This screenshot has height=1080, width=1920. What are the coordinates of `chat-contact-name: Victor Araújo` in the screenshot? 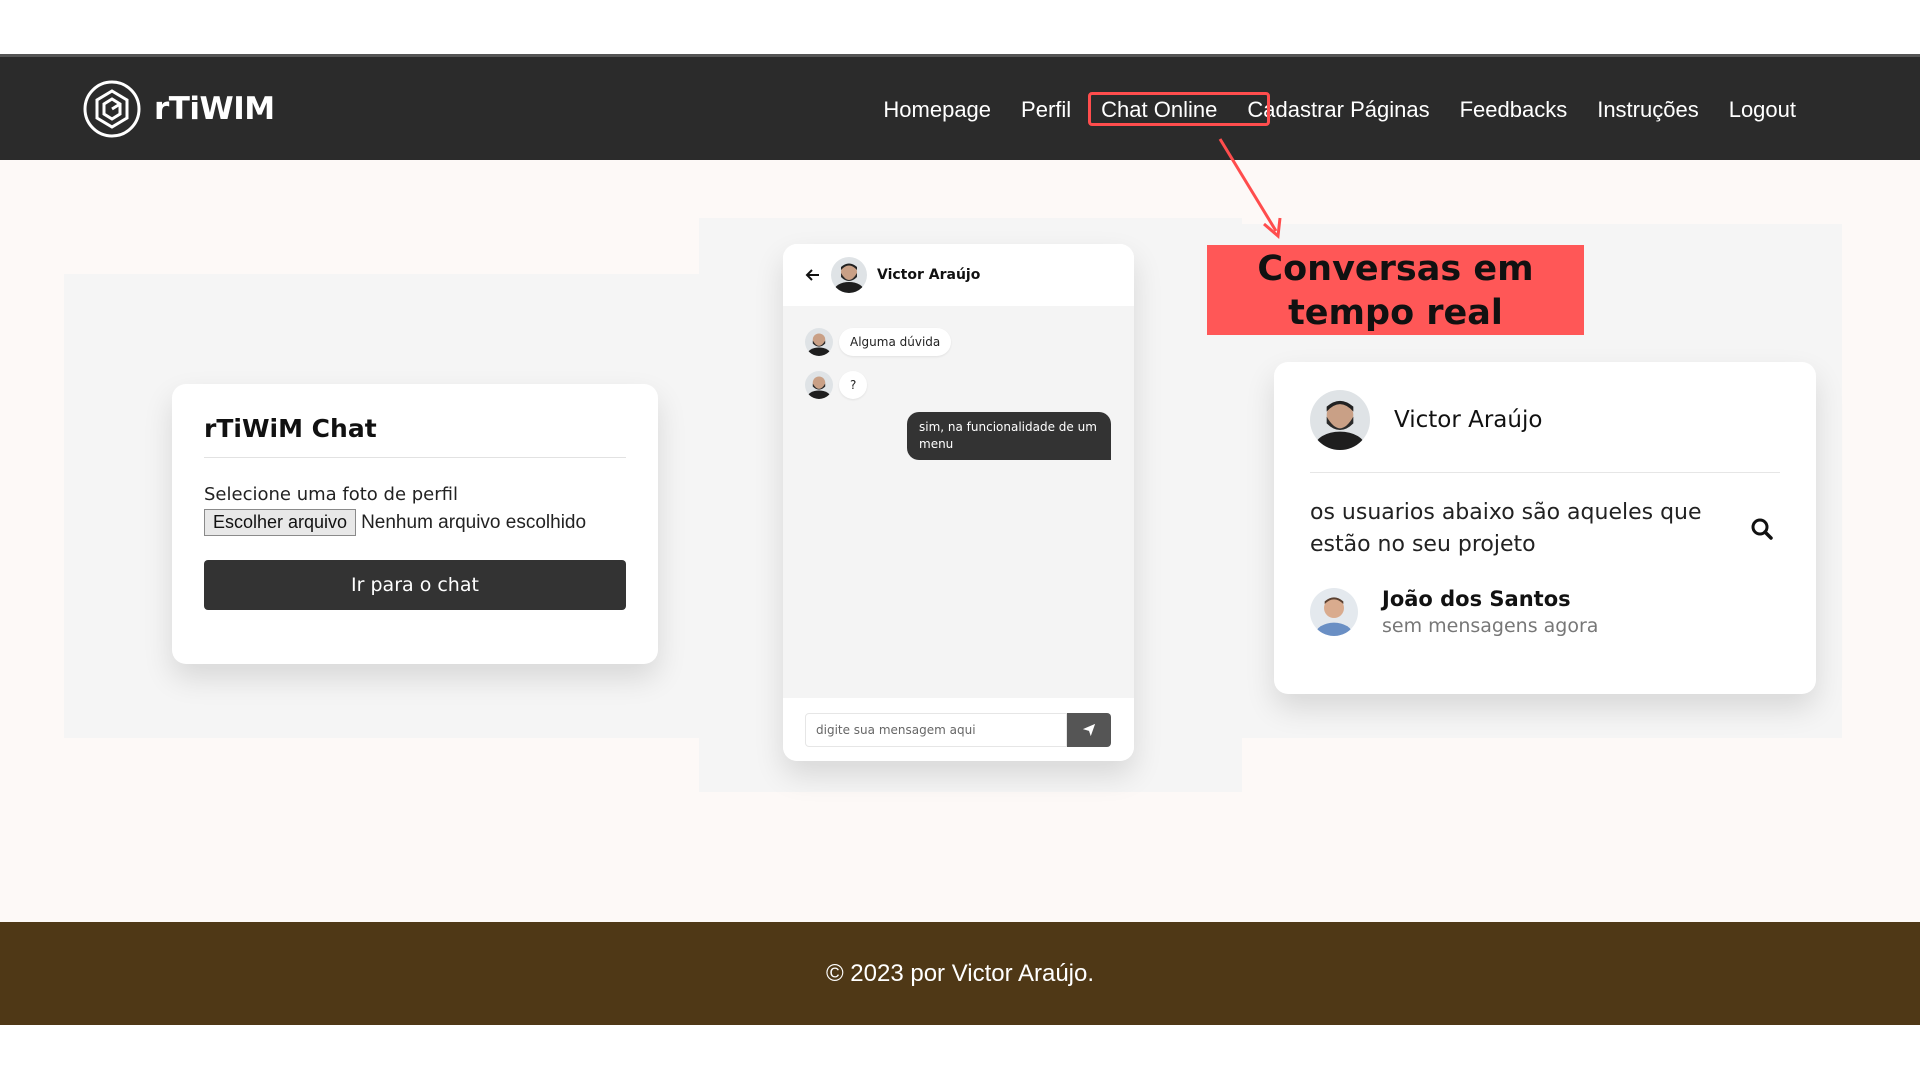 It's located at (929, 275).